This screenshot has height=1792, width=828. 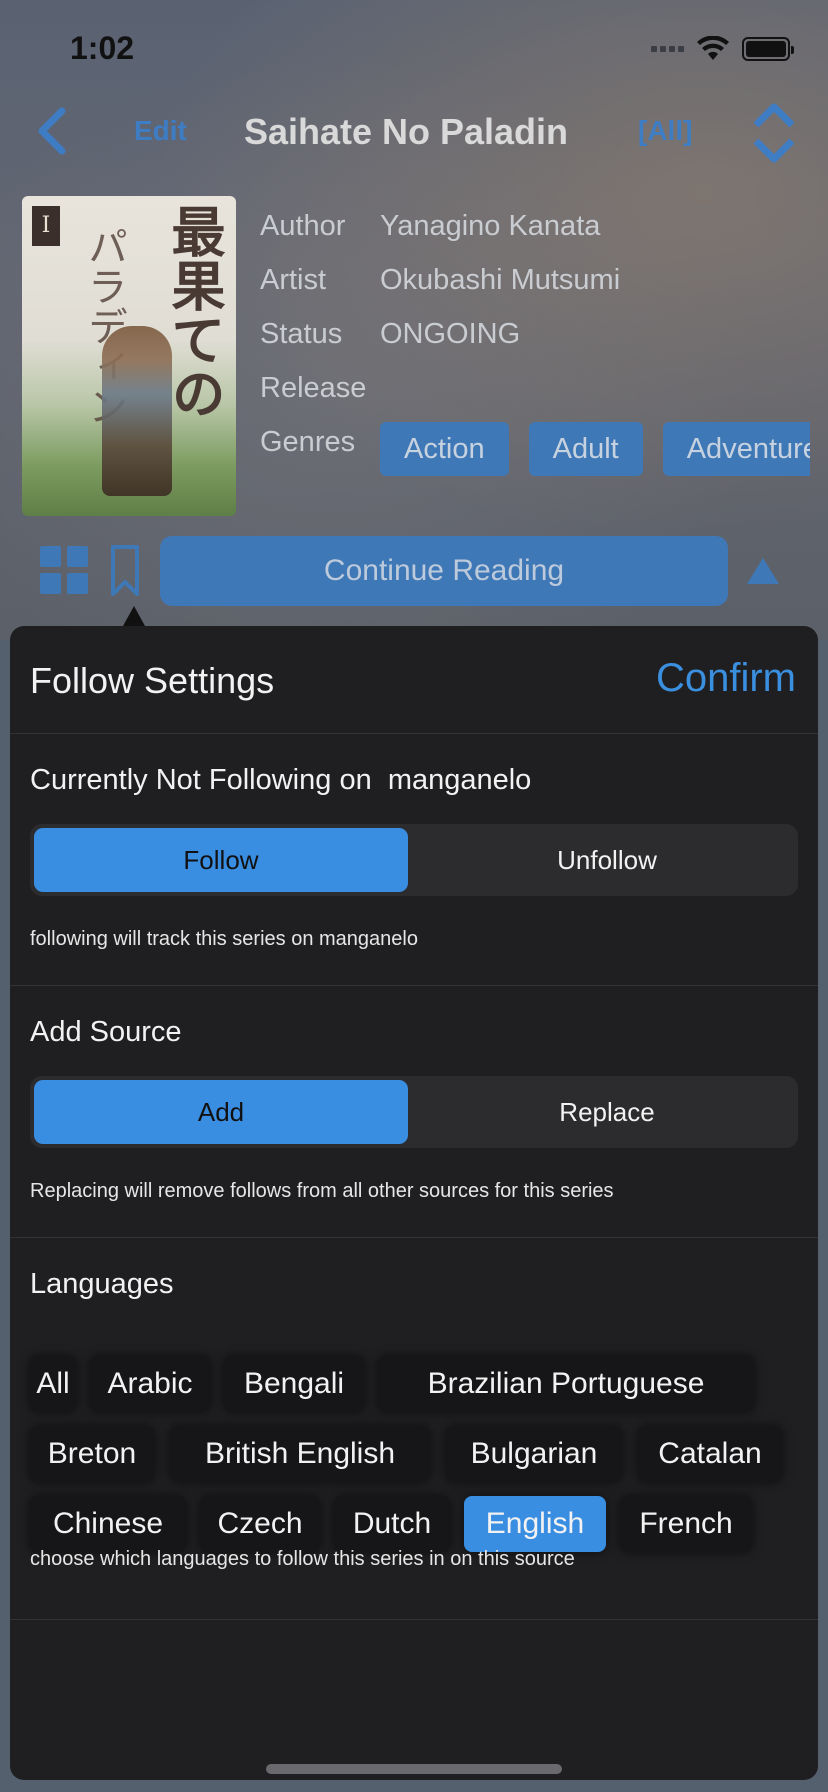 I want to click on follow-segmented-control: Follow Unfollow, so click(x=414, y=860).